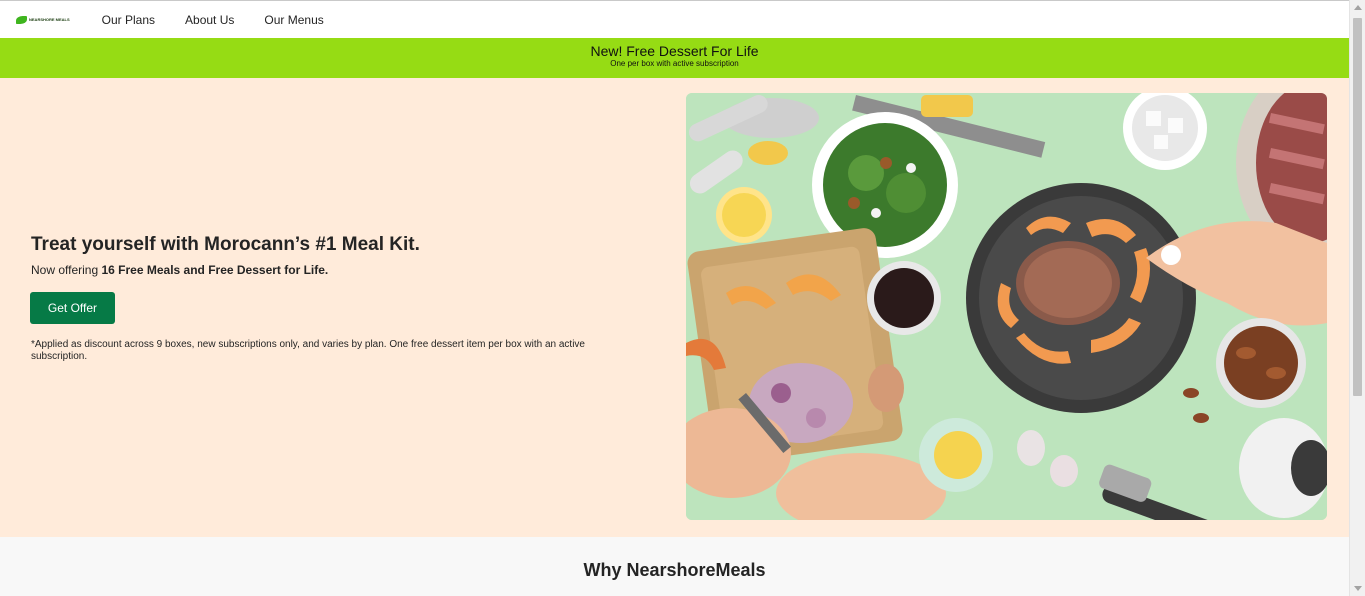 The height and width of the screenshot is (596, 1365). I want to click on page-scrollbar, so click(1357, 298).